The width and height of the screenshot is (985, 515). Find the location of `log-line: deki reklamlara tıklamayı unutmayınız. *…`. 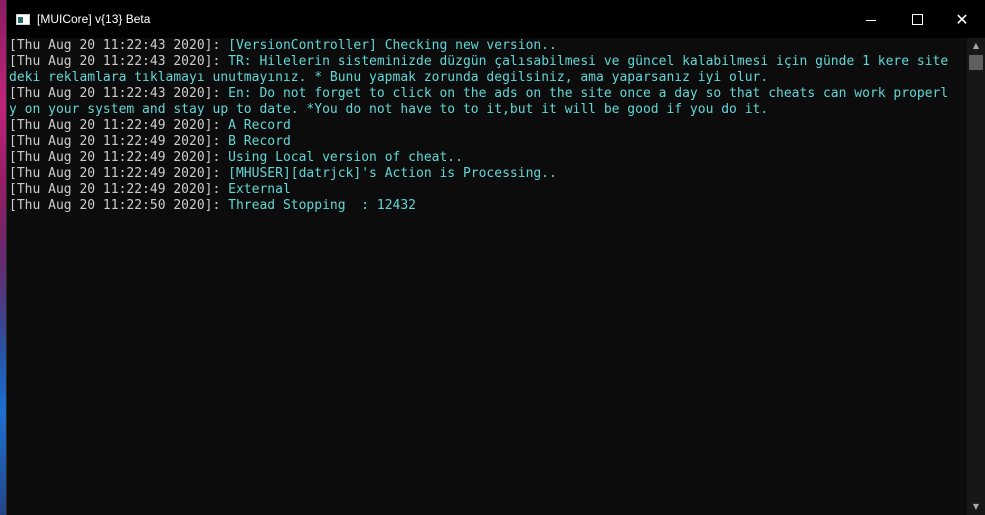

log-line: deki reklamlara tıklamayı unutmayınız. *… is located at coordinates (488, 78).